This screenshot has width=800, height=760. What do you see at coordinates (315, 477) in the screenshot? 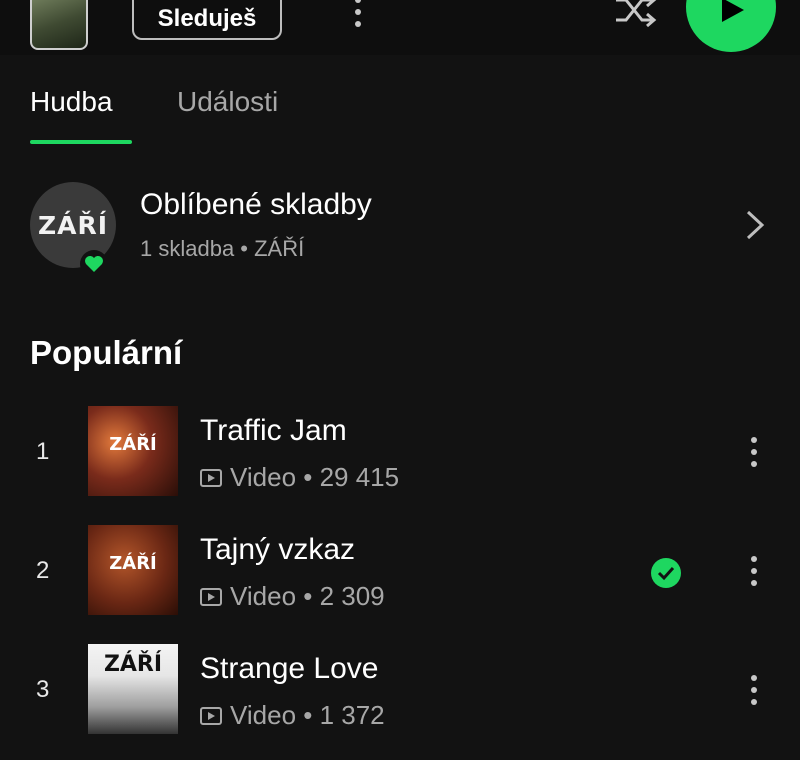
I see `track-meta-text: Video • 29 415` at bounding box center [315, 477].